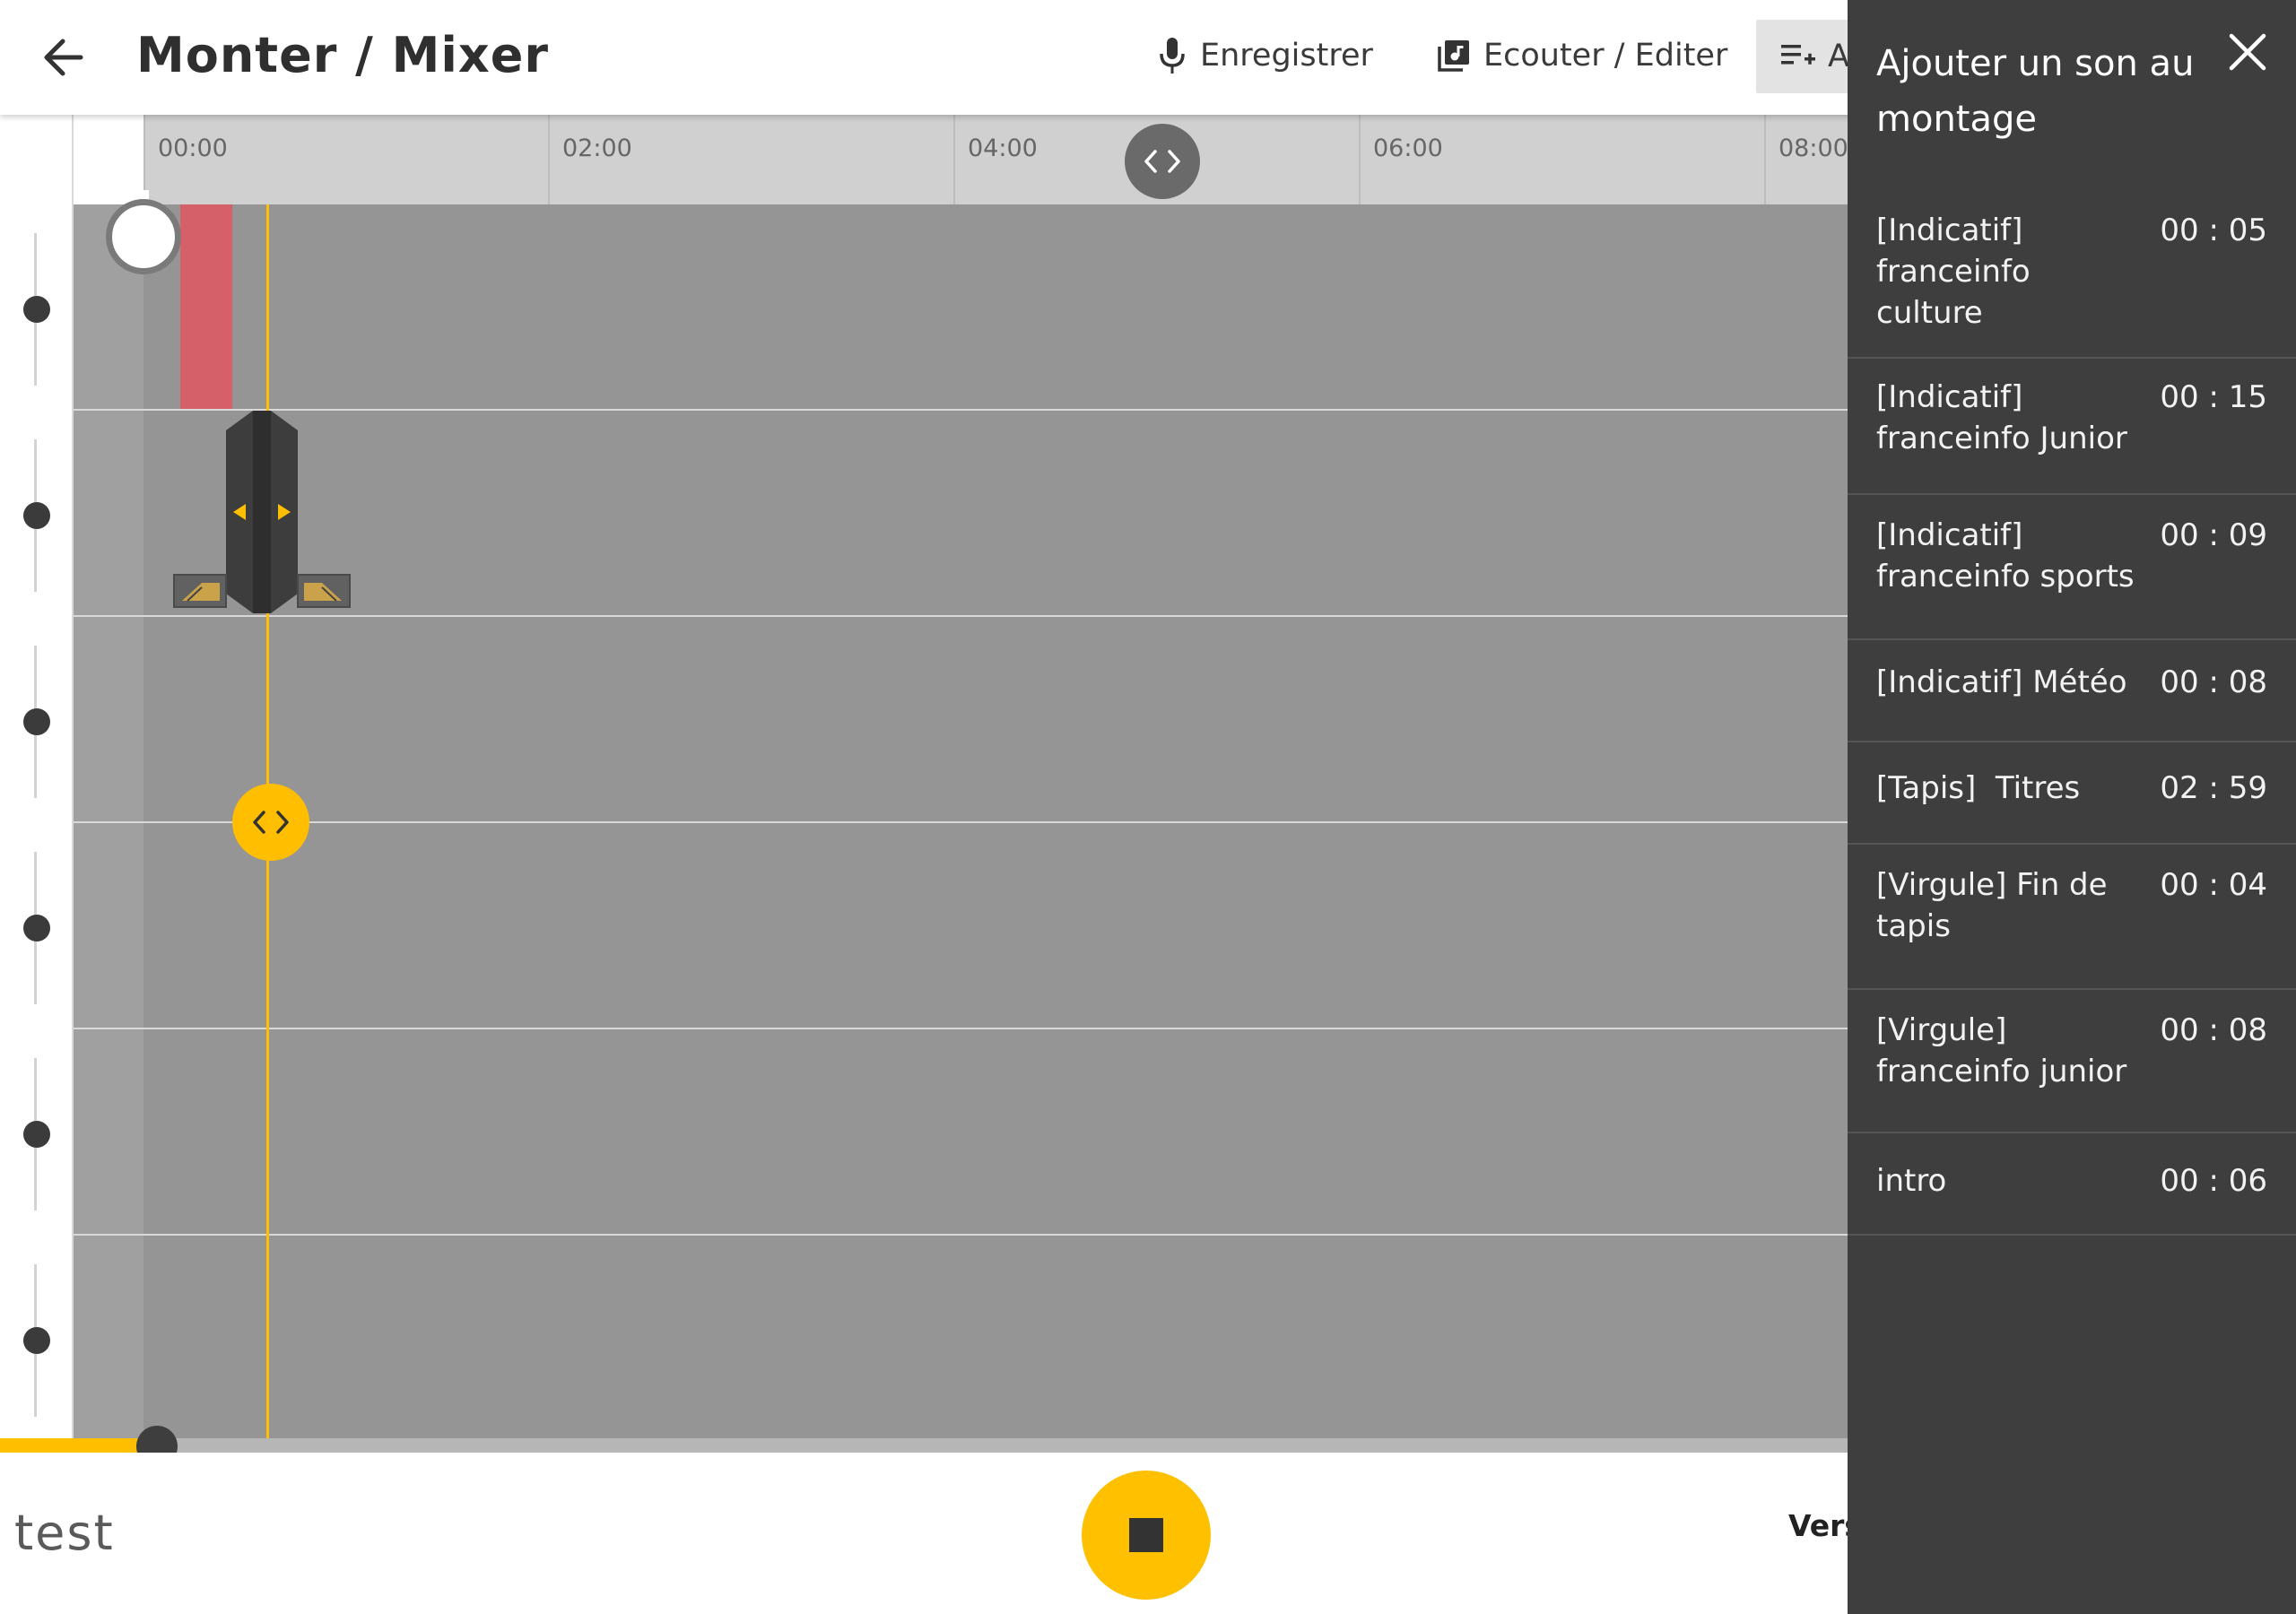 The image size is (2296, 1614). I want to click on bottom-bar, so click(924, 1533).